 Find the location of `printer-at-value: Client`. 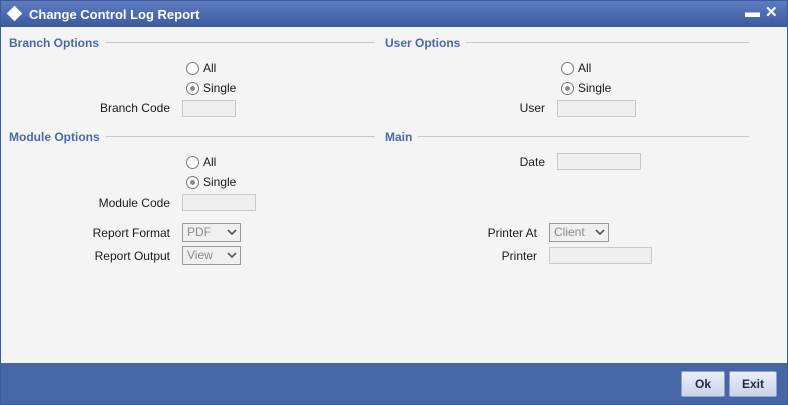

printer-at-value: Client is located at coordinates (569, 232).